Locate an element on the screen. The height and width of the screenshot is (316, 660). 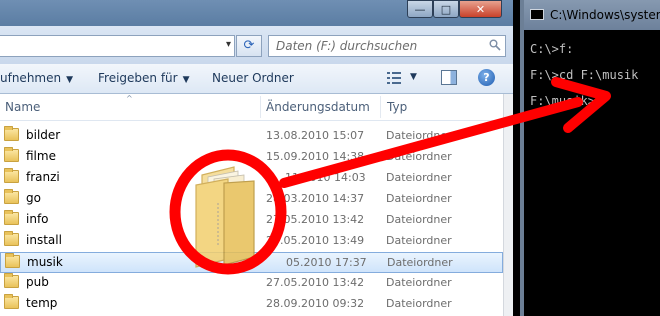
refresh-icon: ⟳ is located at coordinates (249, 45).